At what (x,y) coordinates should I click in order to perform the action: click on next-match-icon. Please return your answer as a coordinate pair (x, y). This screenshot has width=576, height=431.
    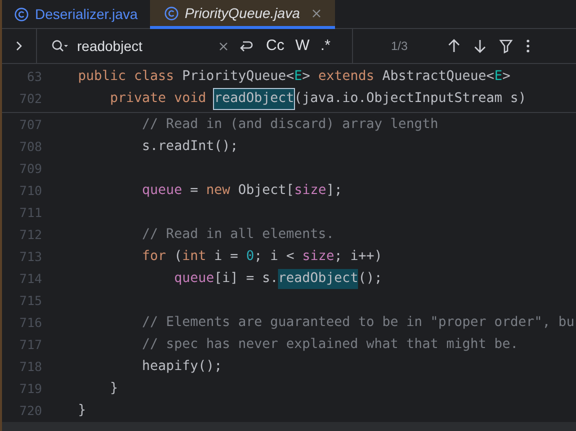
    Looking at the image, I should click on (480, 46).